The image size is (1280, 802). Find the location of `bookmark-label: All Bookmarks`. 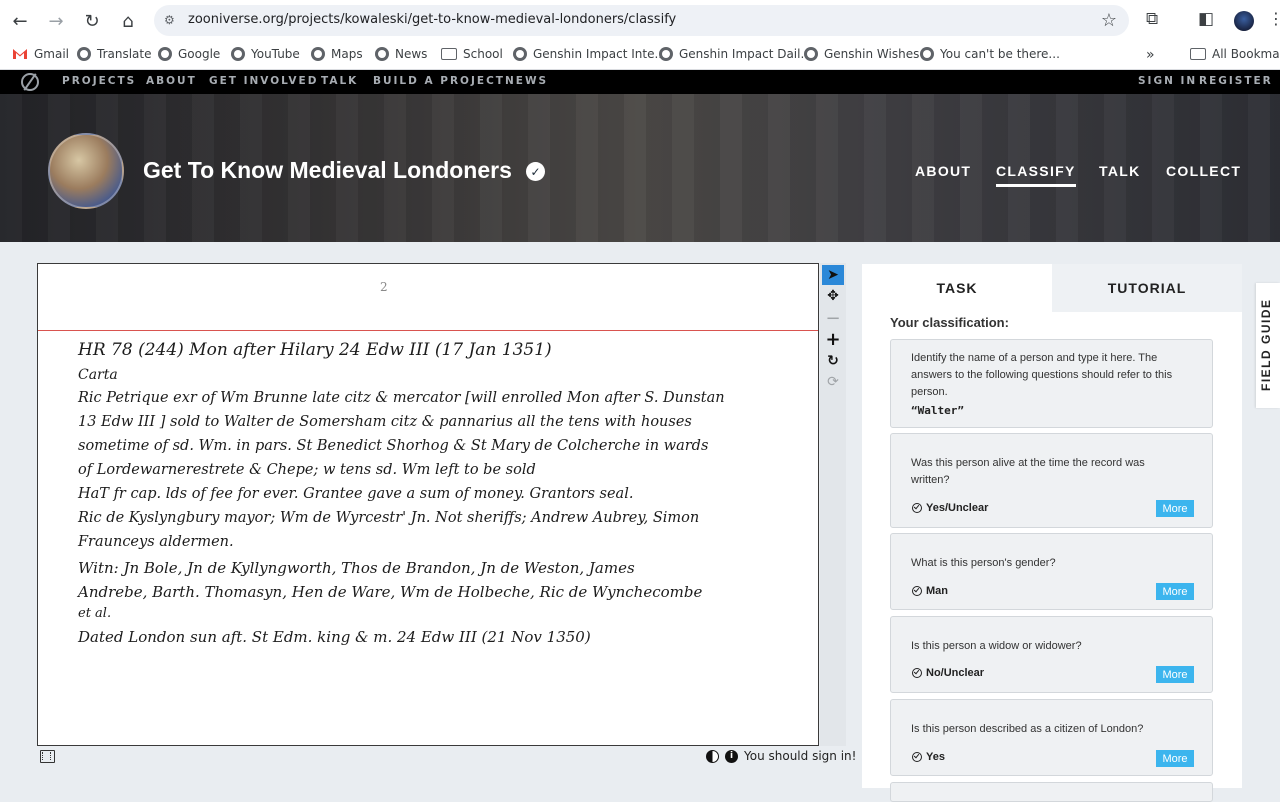

bookmark-label: All Bookmarks is located at coordinates (1246, 54).